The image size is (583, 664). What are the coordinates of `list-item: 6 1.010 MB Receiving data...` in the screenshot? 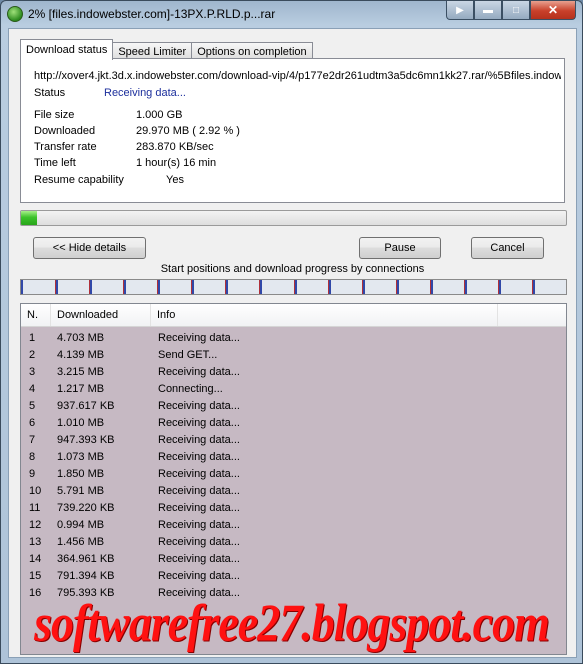 It's located at (293, 423).